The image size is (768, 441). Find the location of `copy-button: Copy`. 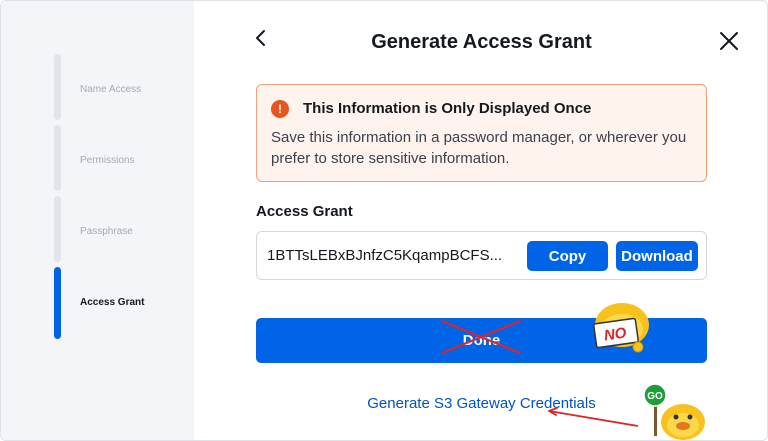

copy-button: Copy is located at coordinates (567, 256).